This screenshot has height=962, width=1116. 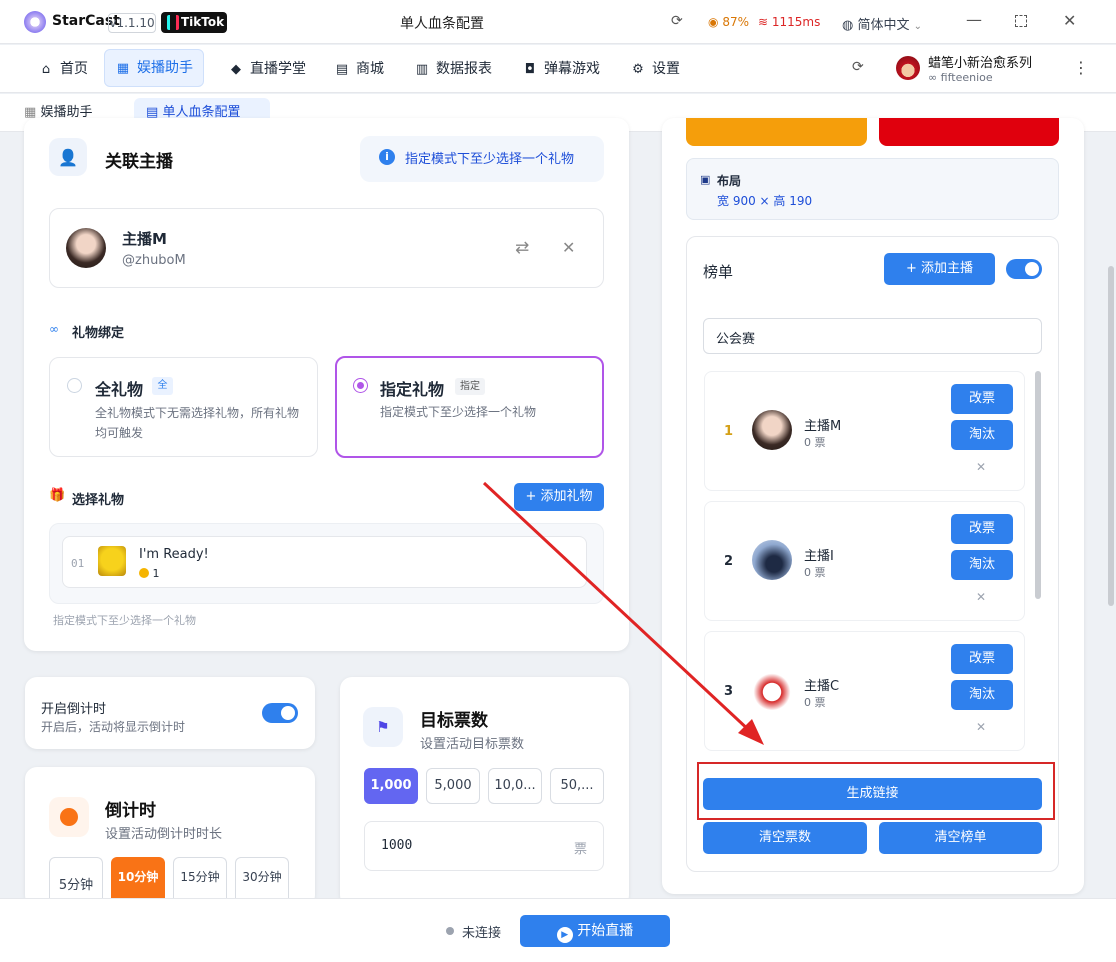 I want to click on start-live-button: ▶ 开始直播, so click(x=595, y=931).